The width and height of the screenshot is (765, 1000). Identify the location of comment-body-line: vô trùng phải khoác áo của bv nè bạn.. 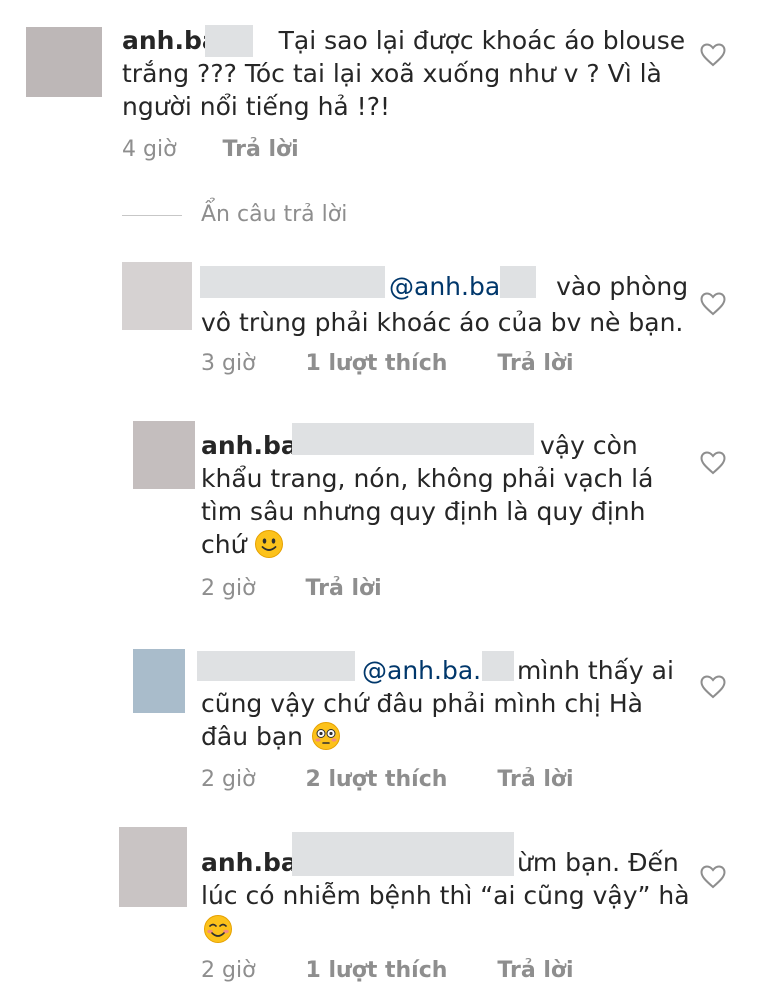
(442, 322).